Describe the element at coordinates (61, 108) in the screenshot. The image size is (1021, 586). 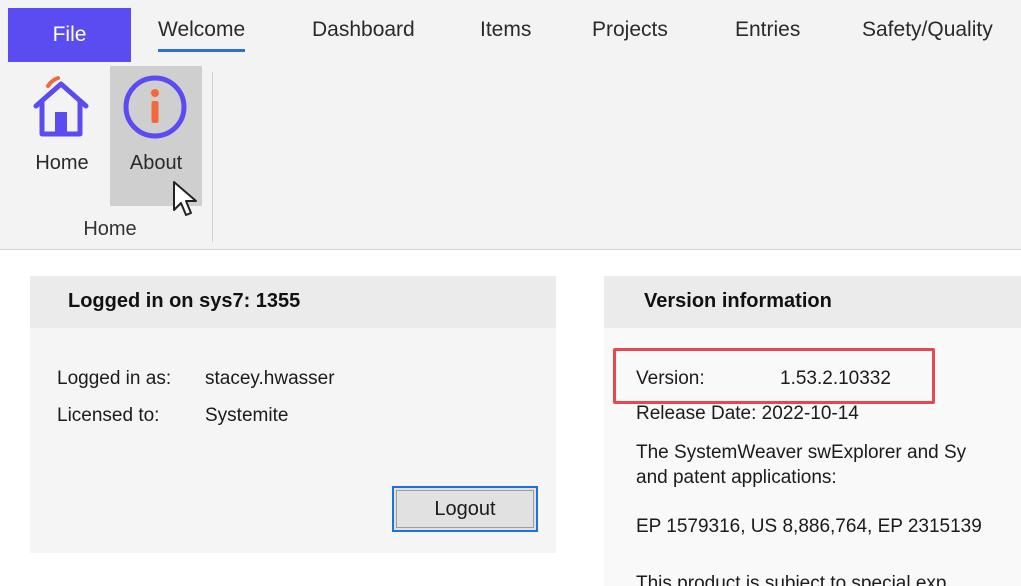
I see `home-icon` at that location.